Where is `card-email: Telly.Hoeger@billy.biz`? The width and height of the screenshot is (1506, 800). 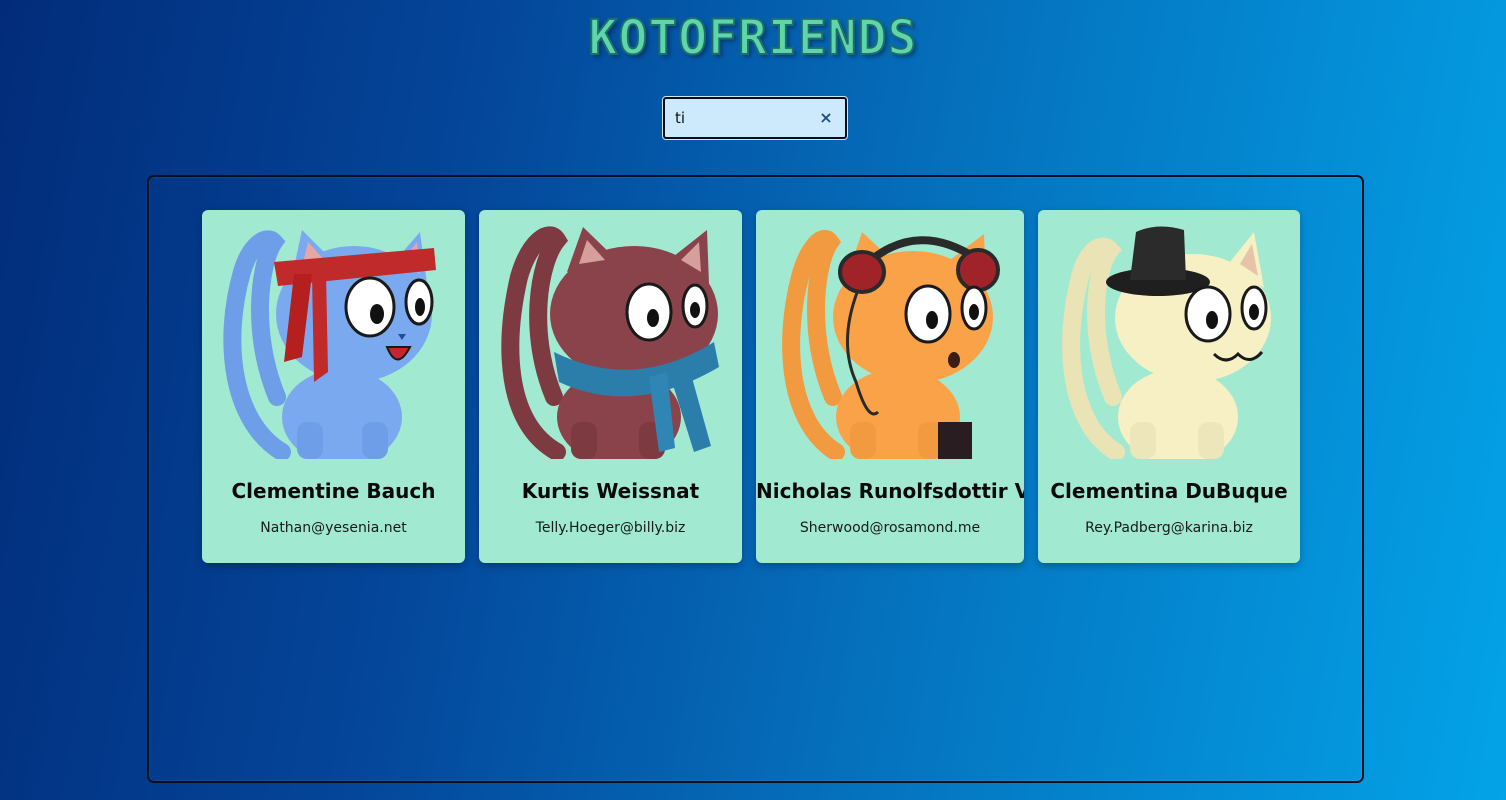 card-email: Telly.Hoeger@billy.biz is located at coordinates (610, 528).